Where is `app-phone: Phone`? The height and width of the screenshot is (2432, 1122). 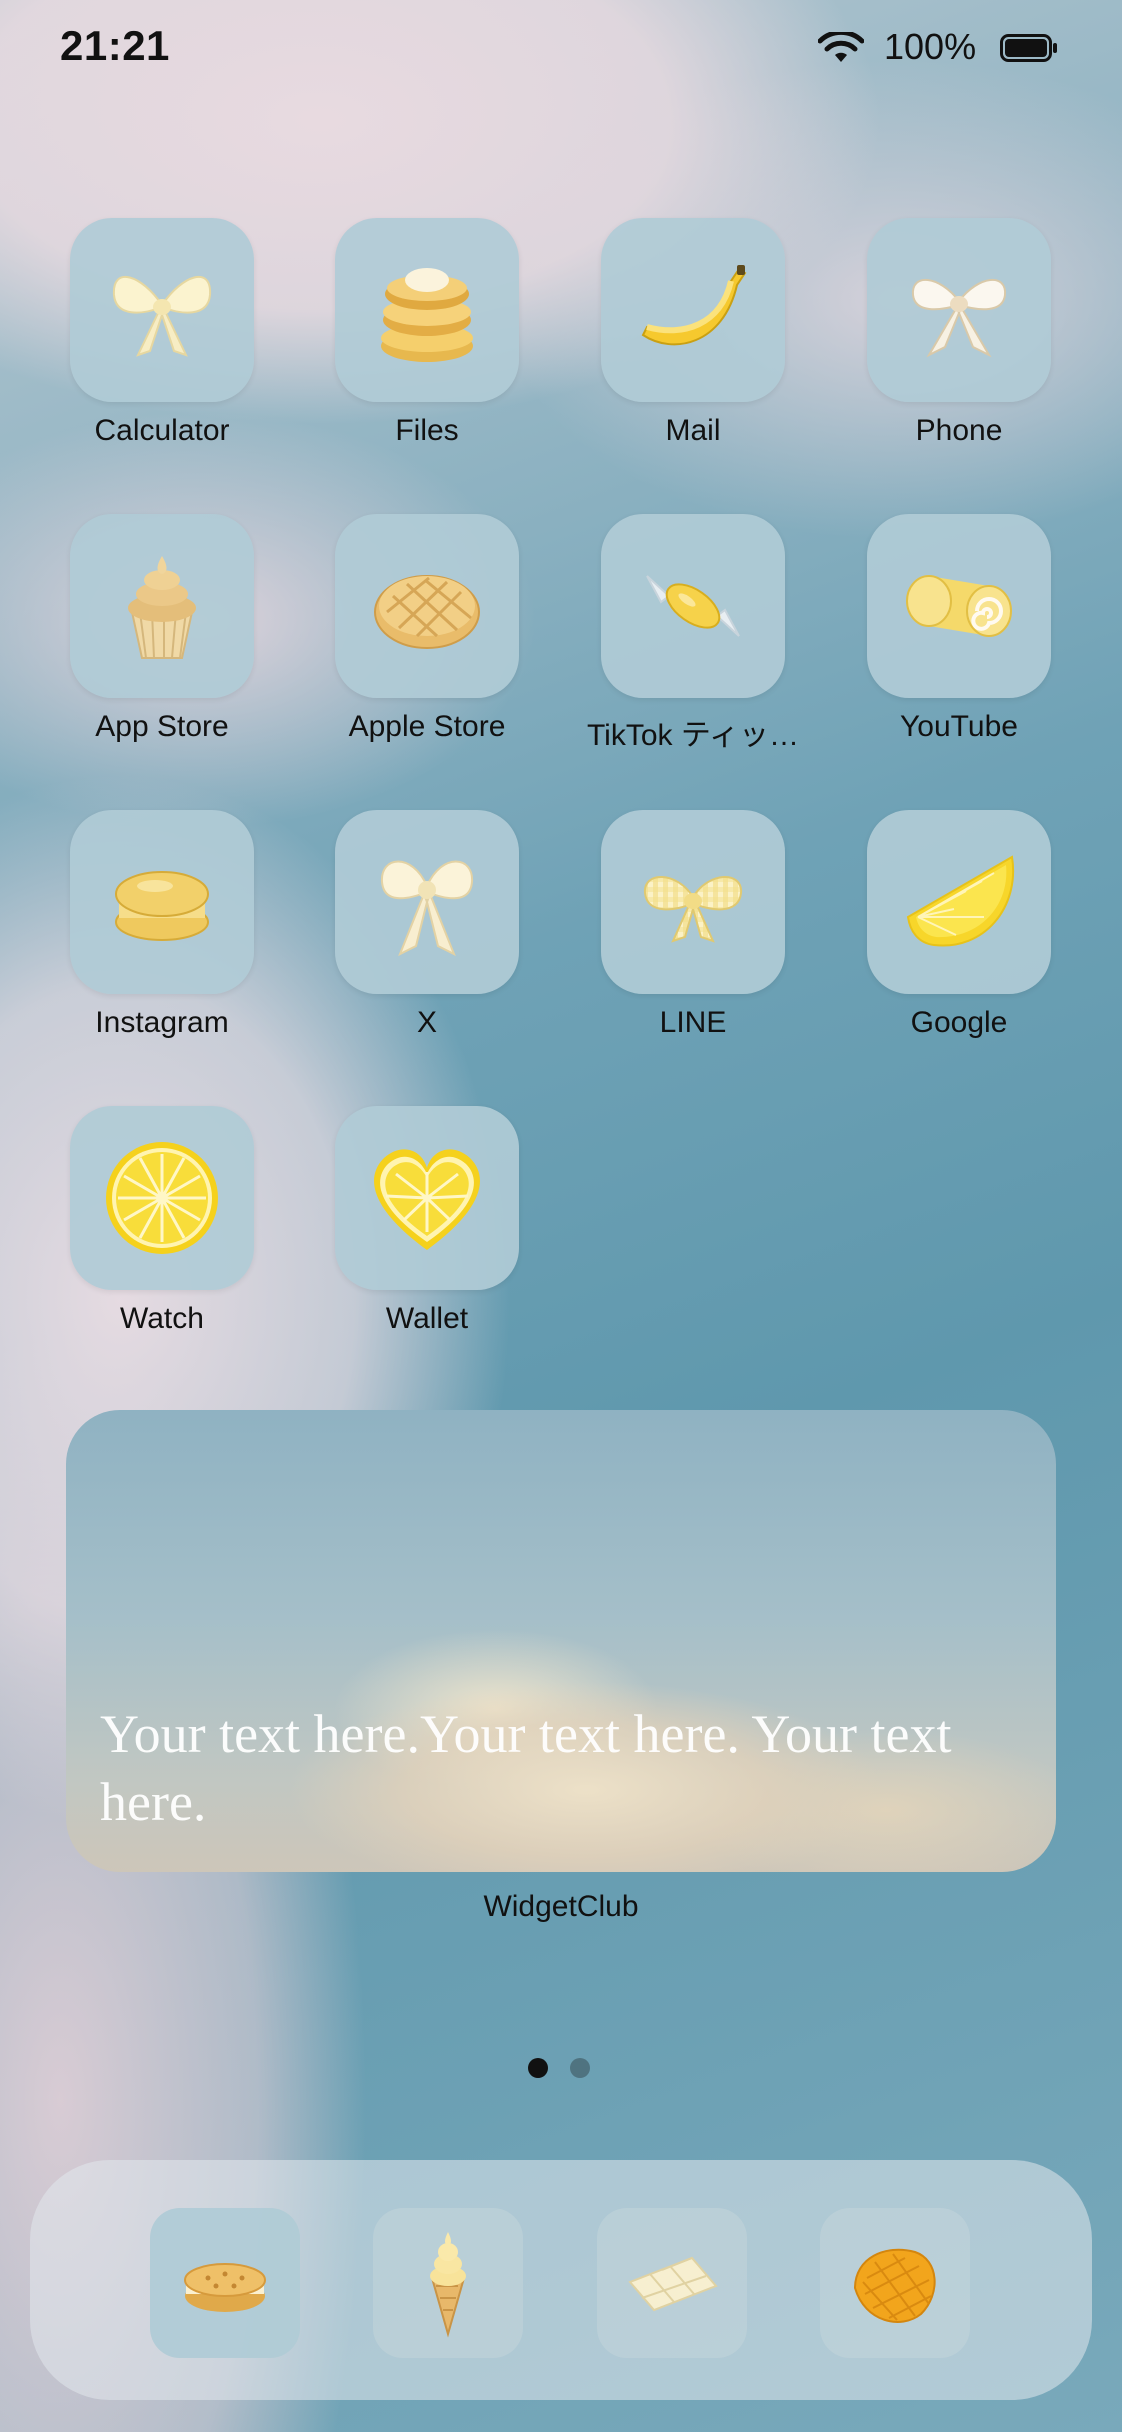
app-phone: Phone is located at coordinates (959, 333).